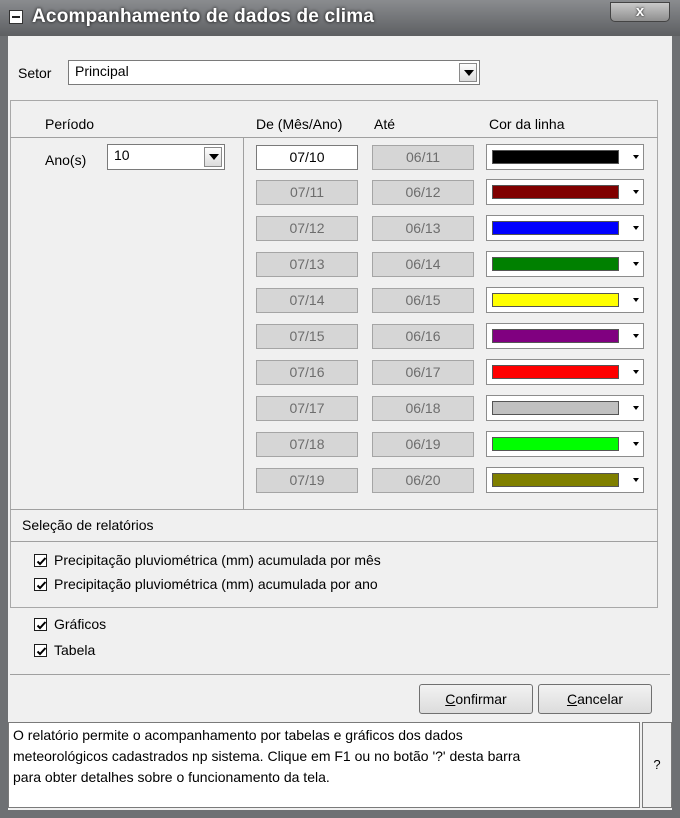  I want to click on window-title: Acompanhamento de dados de clima, so click(203, 16).